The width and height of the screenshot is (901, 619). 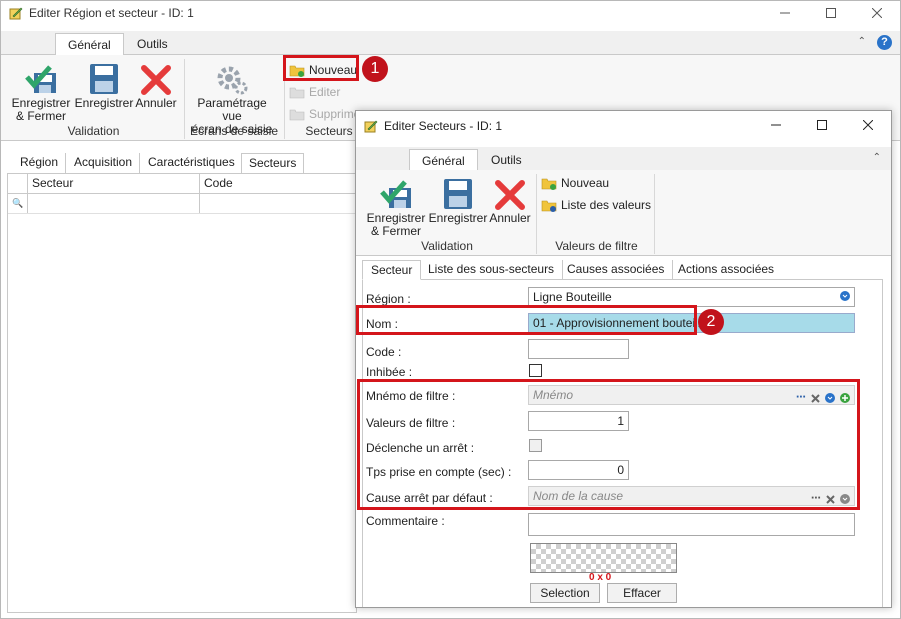 What do you see at coordinates (862, 41) in the screenshot?
I see `collapse-ribbon-icon: ⌃` at bounding box center [862, 41].